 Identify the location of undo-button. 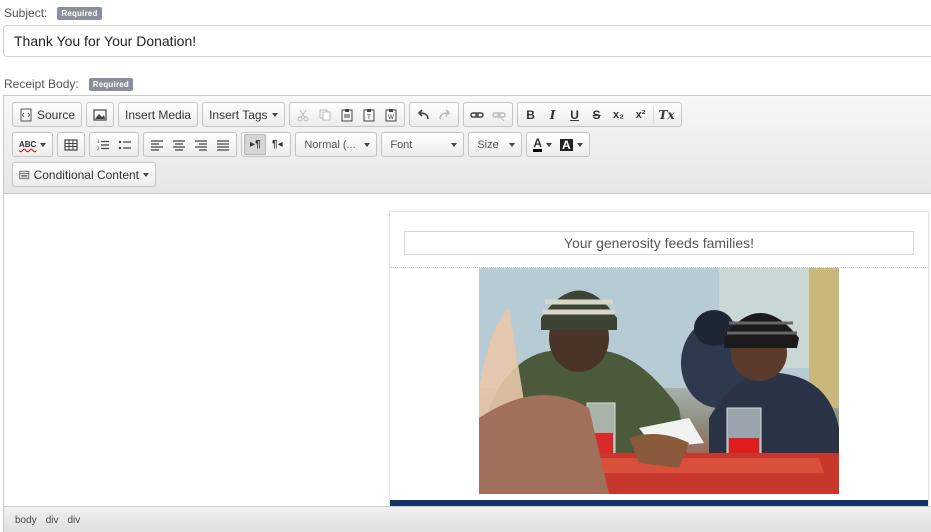
(423, 114).